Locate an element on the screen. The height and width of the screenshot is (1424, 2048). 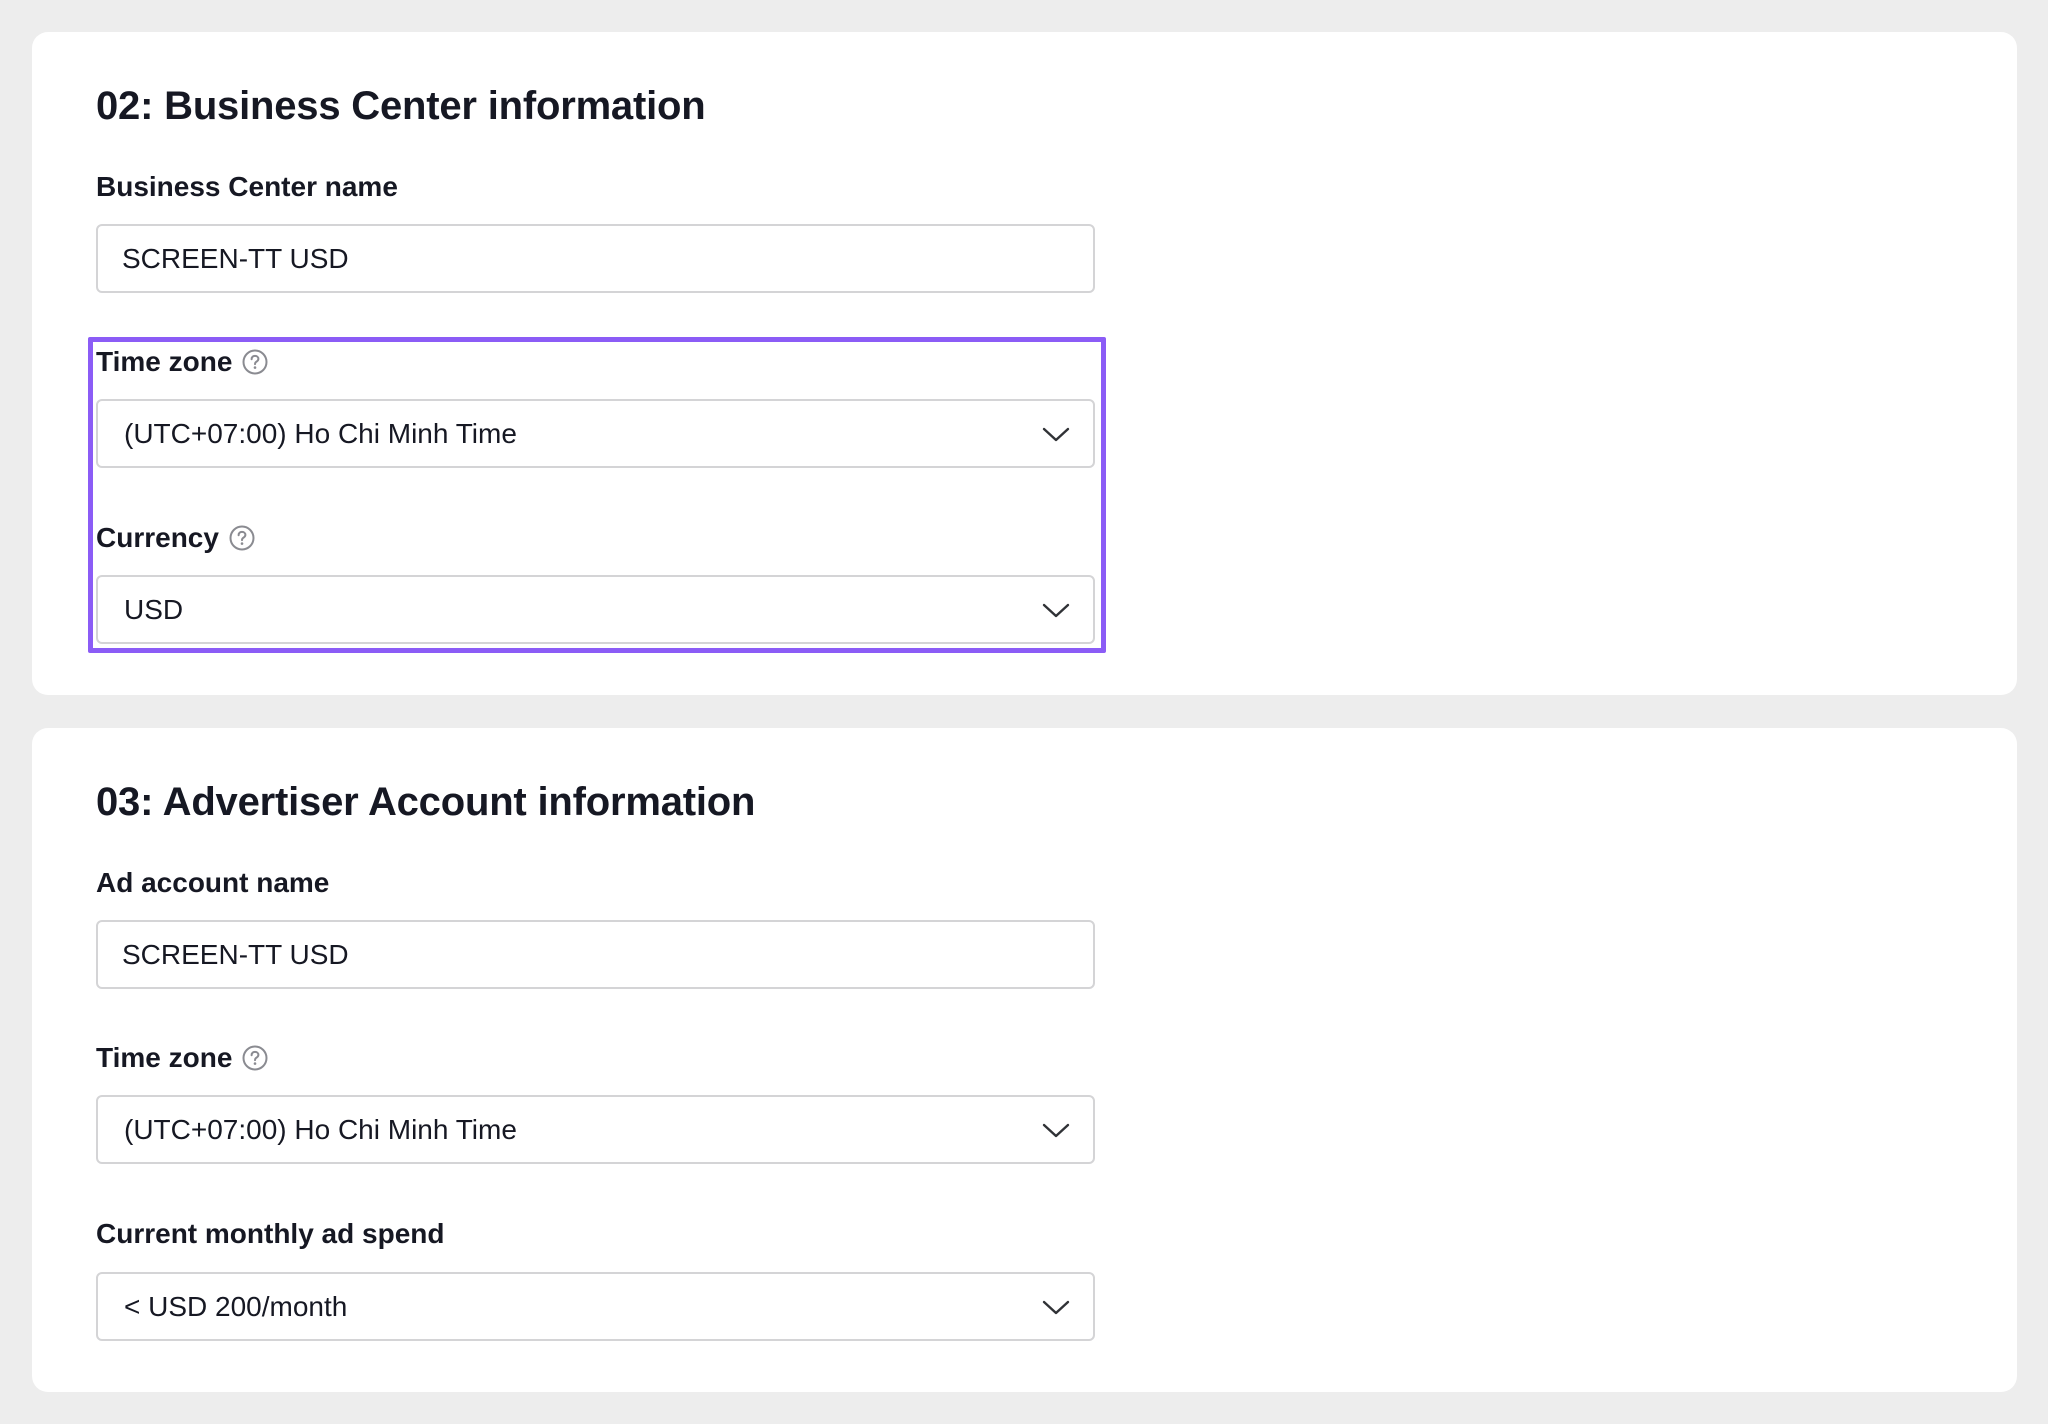
monthly-spend-label: Current monthly ad spend is located at coordinates (270, 1234).